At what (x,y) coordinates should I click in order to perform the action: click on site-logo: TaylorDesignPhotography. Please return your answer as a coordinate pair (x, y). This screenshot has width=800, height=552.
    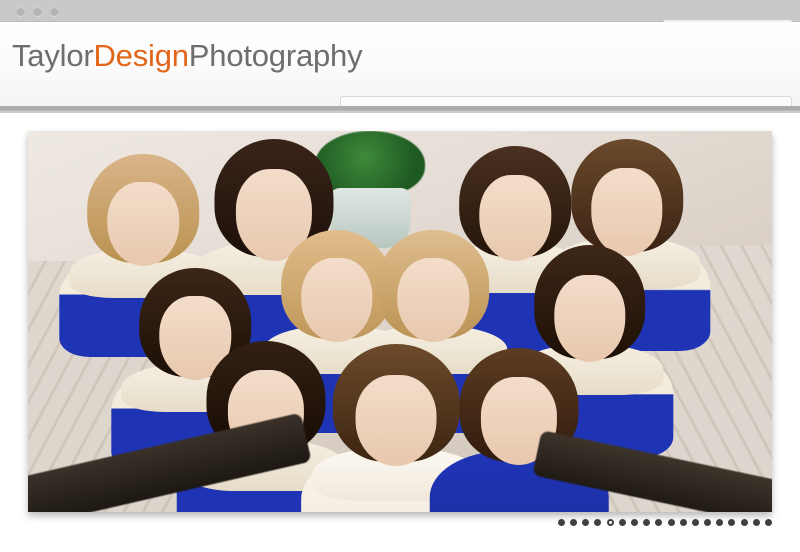
    Looking at the image, I should click on (187, 55).